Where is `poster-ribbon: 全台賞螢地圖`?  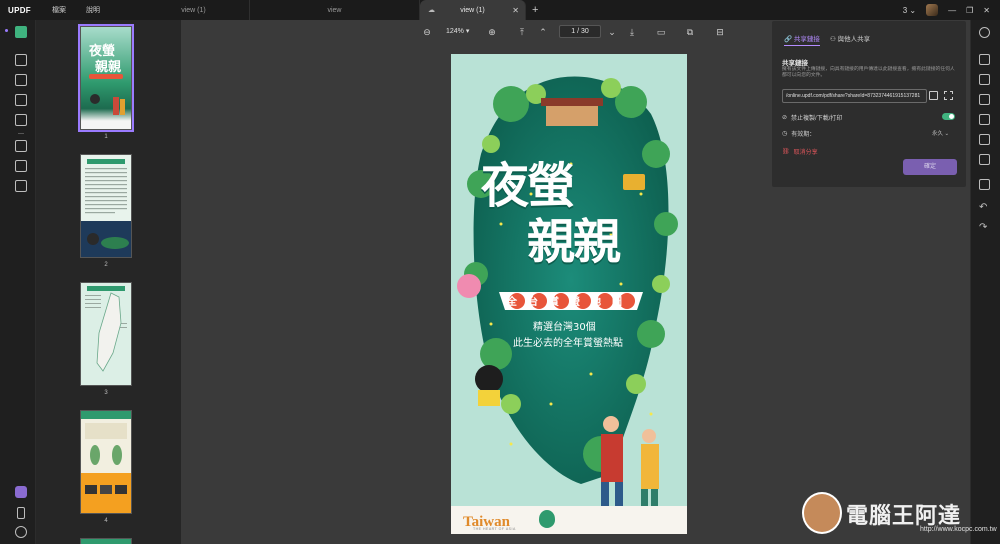 poster-ribbon: 全台賞螢地圖 is located at coordinates (570, 302).